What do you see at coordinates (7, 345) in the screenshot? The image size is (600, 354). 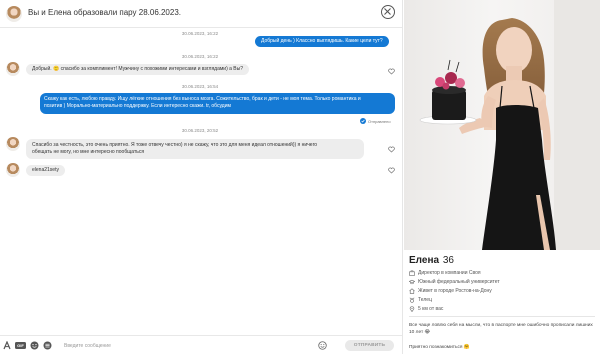 I see `attach-icon` at bounding box center [7, 345].